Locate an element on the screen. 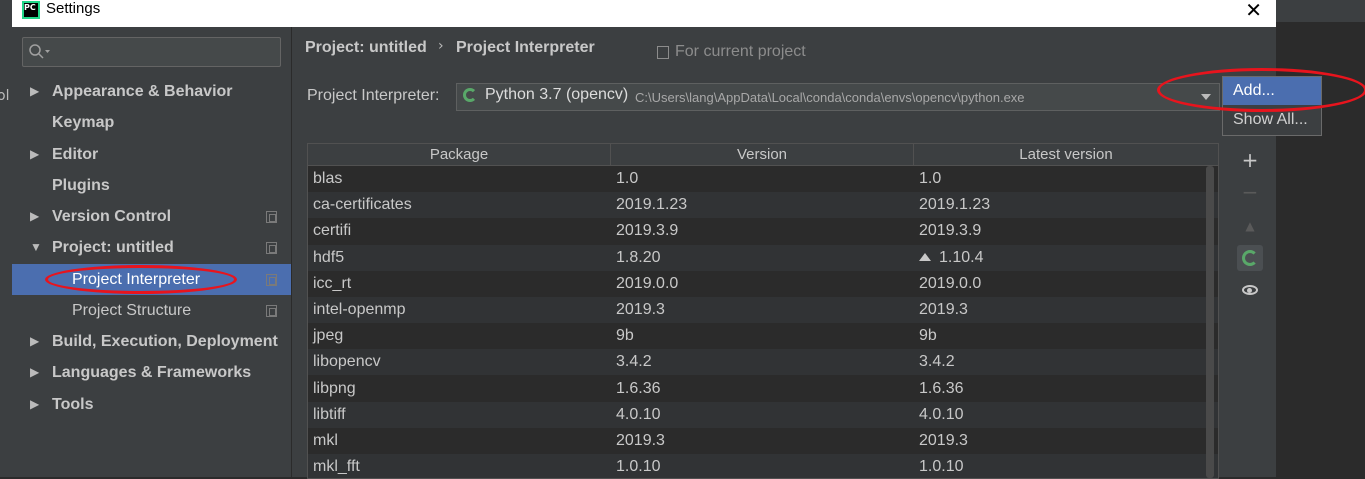 This screenshot has width=1365, height=479. table-row: blas 1.0 1.0 is located at coordinates (763, 179).